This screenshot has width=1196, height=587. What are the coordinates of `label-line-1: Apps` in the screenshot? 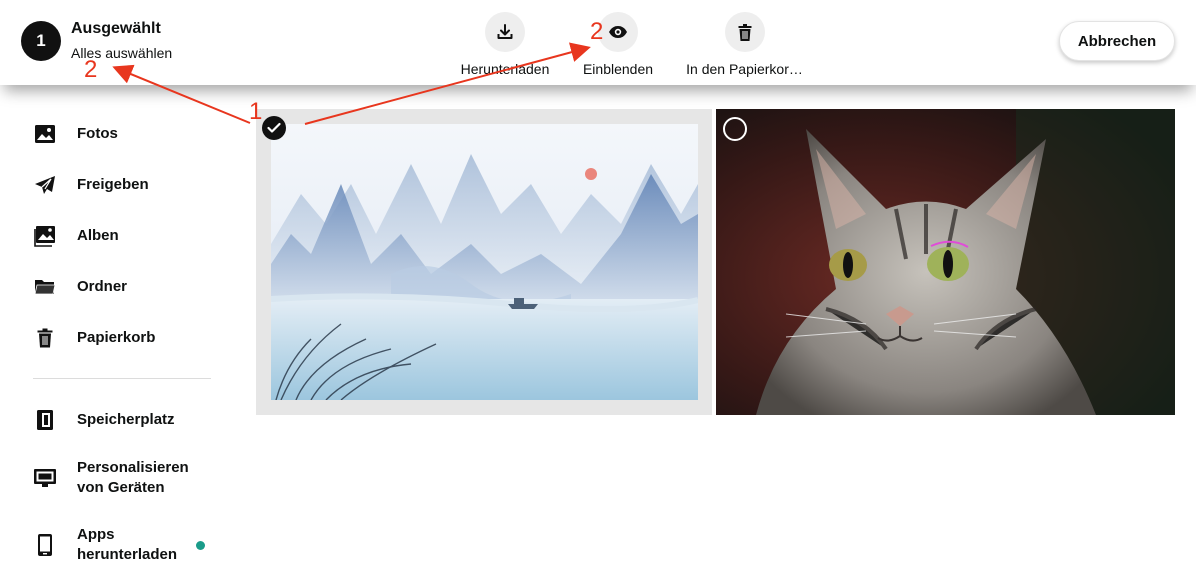 It's located at (96, 534).